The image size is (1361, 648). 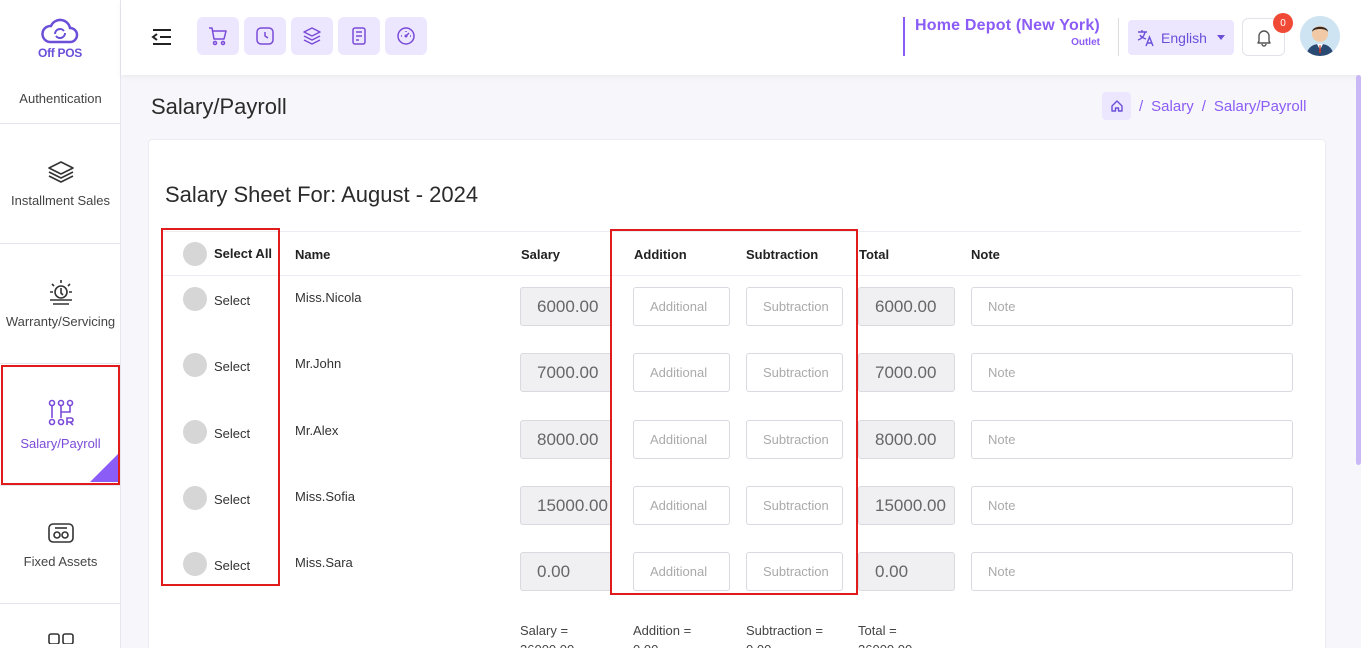 I want to click on sidebar-item-salary-payroll: Salary/Payroll, so click(x=60, y=425).